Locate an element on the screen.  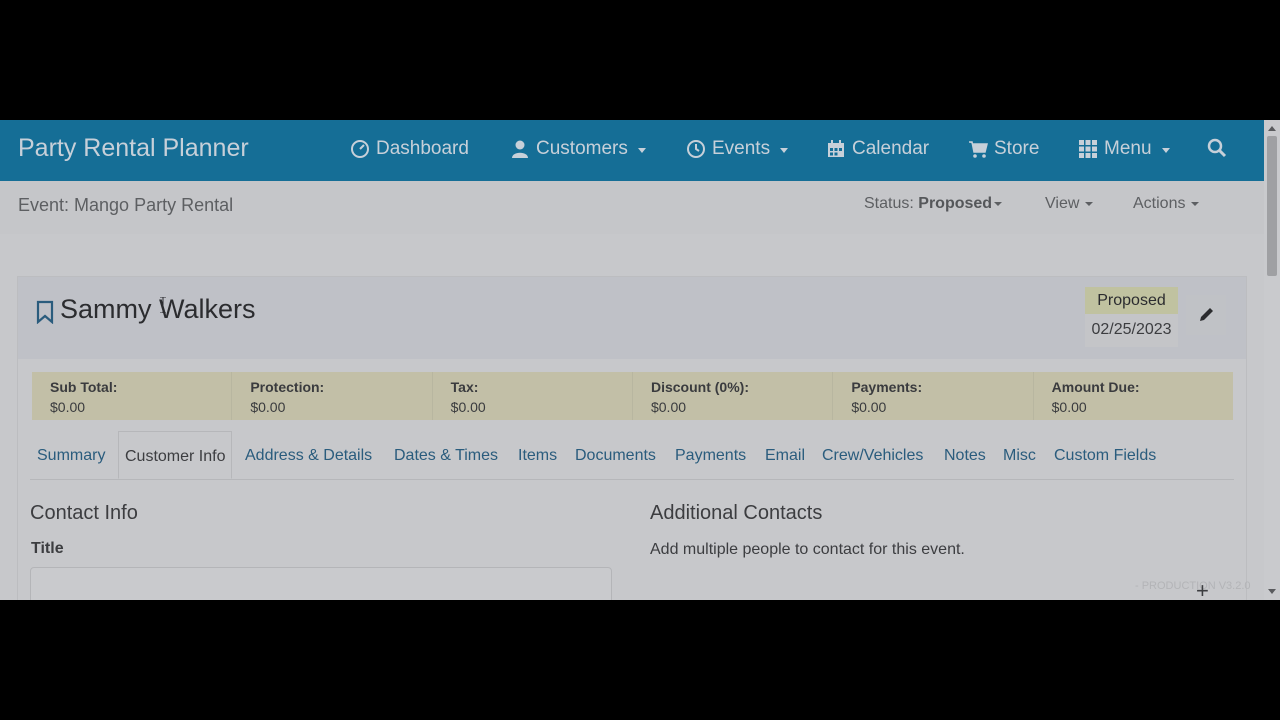
bookmark-icon is located at coordinates (45, 312).